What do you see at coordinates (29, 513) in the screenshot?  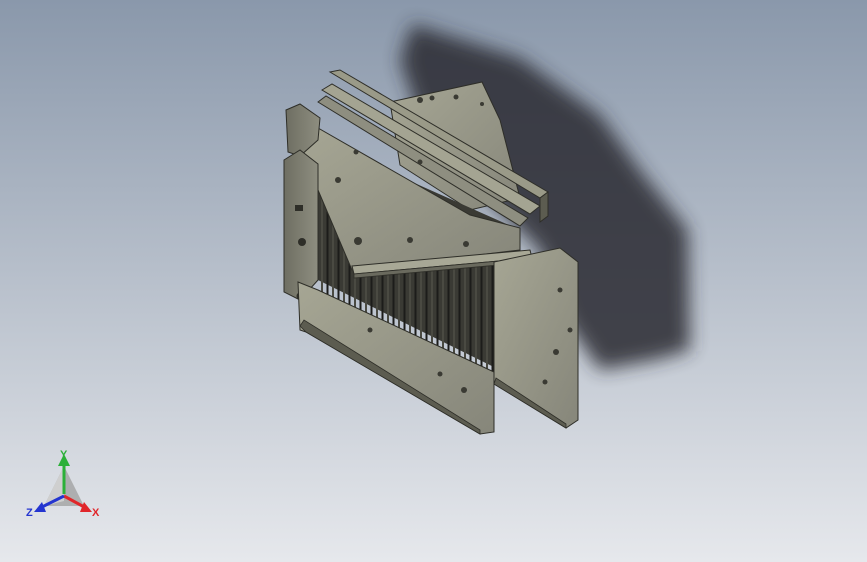 I see `z-axis-label: Z` at bounding box center [29, 513].